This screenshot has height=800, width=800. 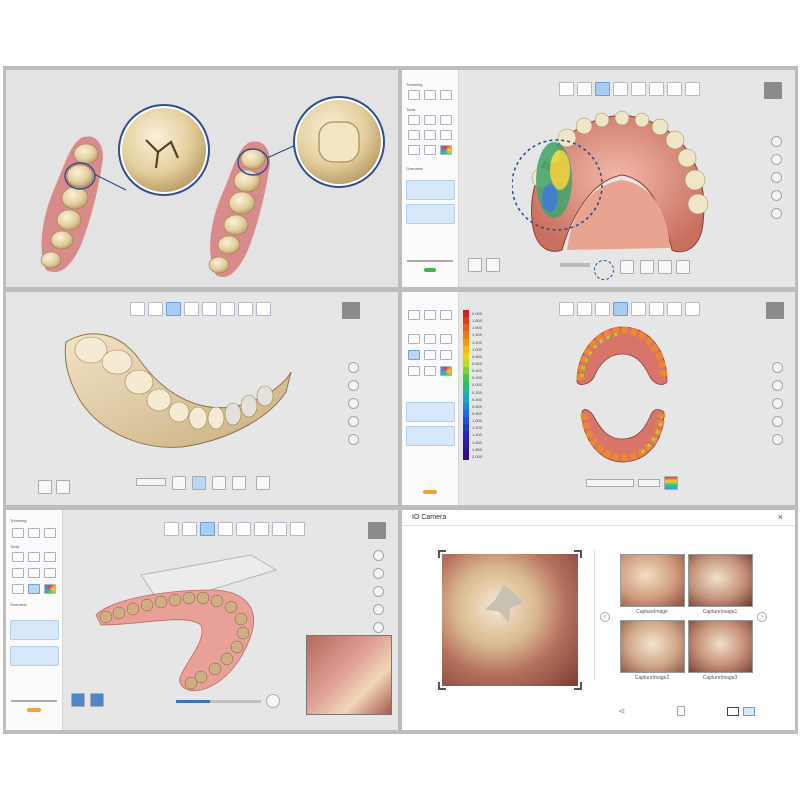 I want to click on cursor-mode-button, so click(x=627, y=267).